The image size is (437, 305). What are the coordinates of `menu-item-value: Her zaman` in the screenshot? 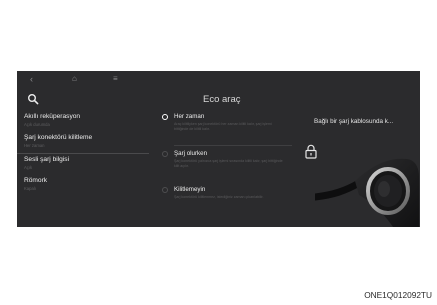 It's located at (34, 145).